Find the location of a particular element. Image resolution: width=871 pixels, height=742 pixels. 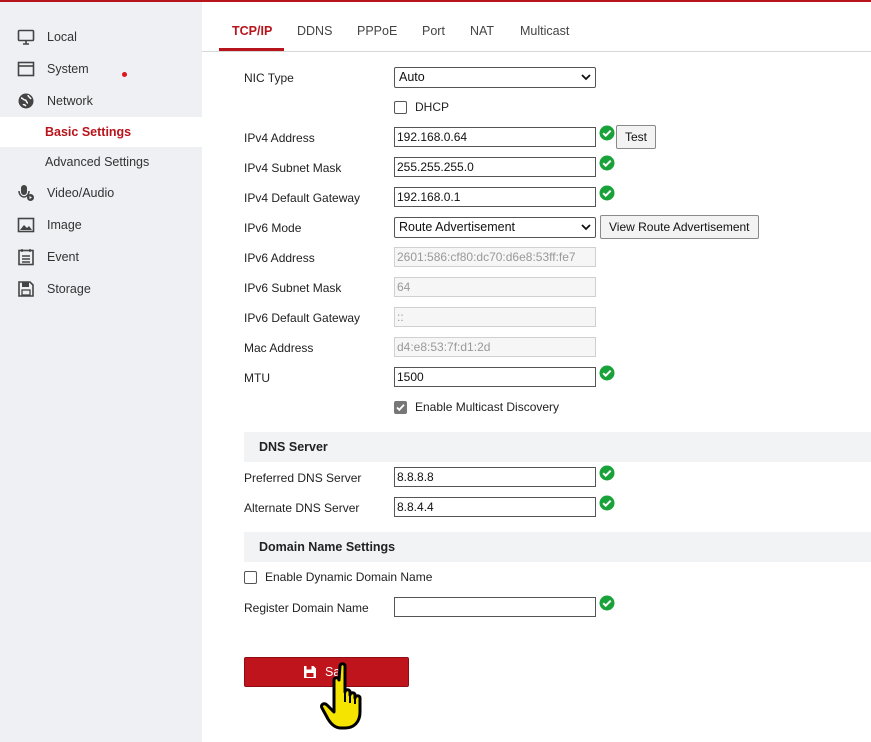

microphone-camera-icon is located at coordinates (26, 193).